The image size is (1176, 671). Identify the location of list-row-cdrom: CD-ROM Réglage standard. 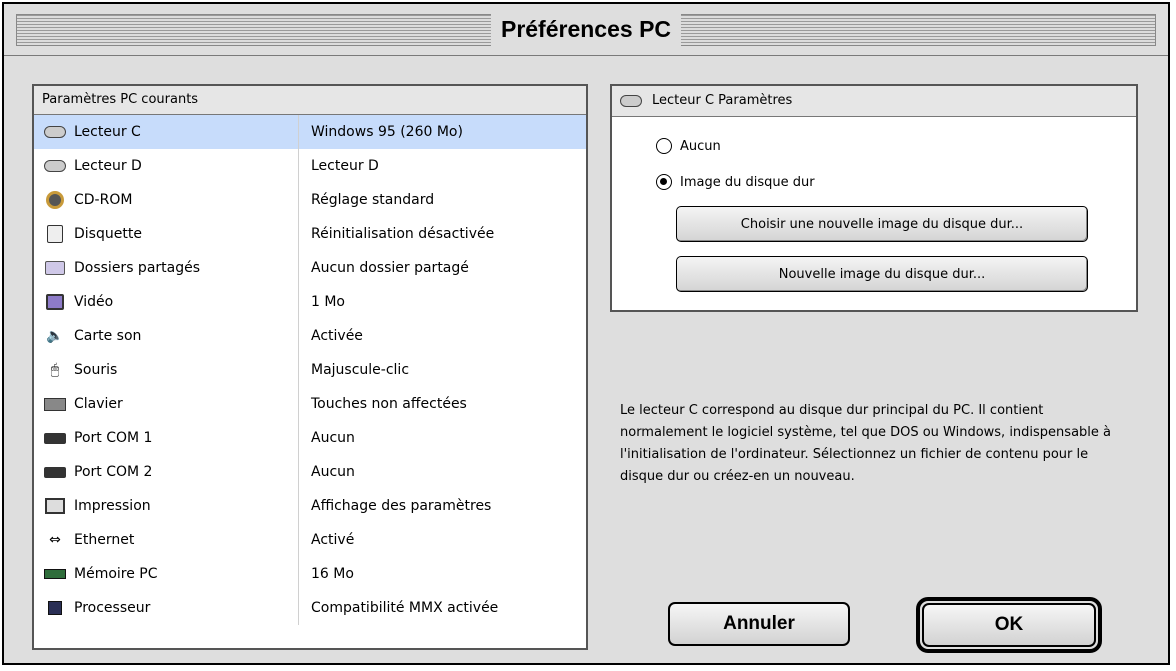
(310, 200).